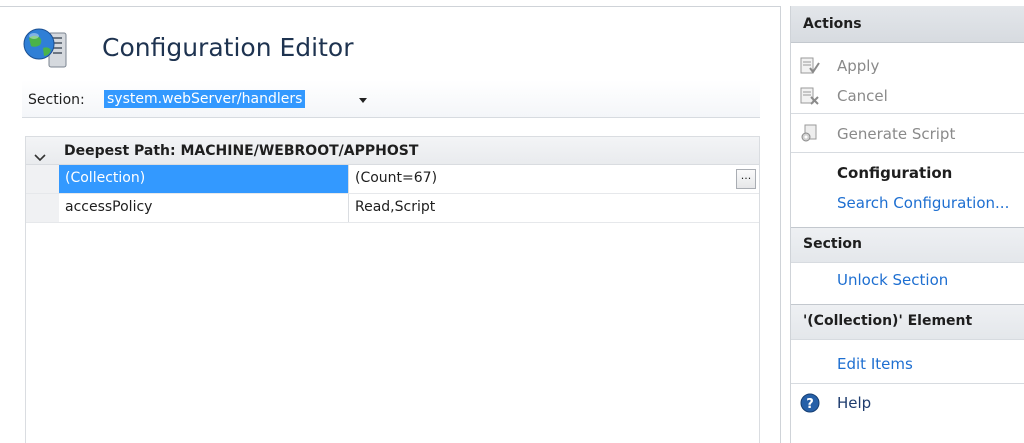 The width and height of the screenshot is (1024, 443). I want to click on help-icon: ?, so click(810, 403).